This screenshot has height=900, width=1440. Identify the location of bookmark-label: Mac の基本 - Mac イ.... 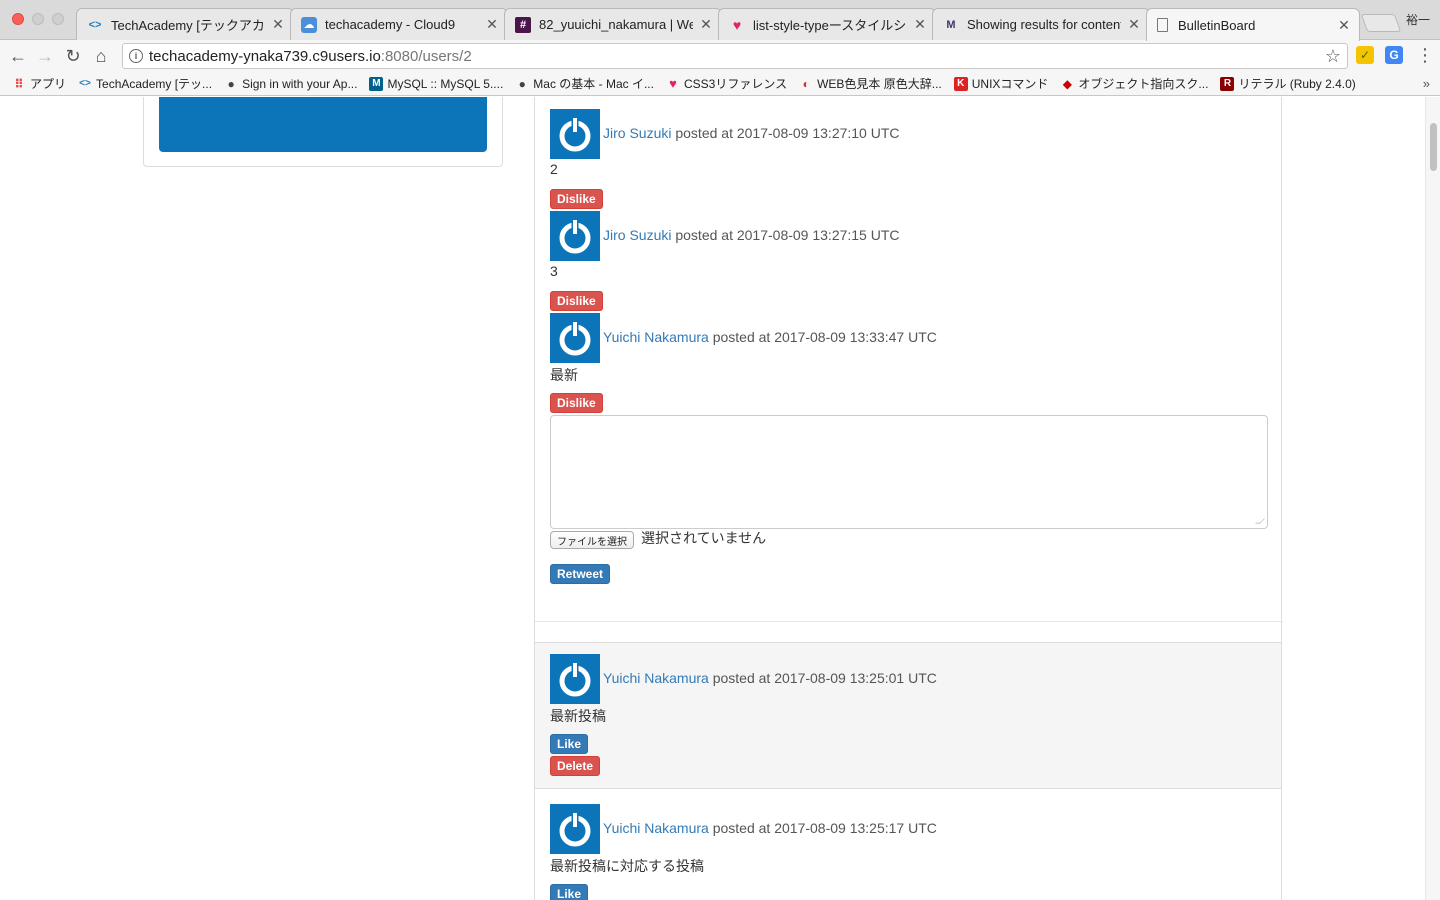
(593, 84).